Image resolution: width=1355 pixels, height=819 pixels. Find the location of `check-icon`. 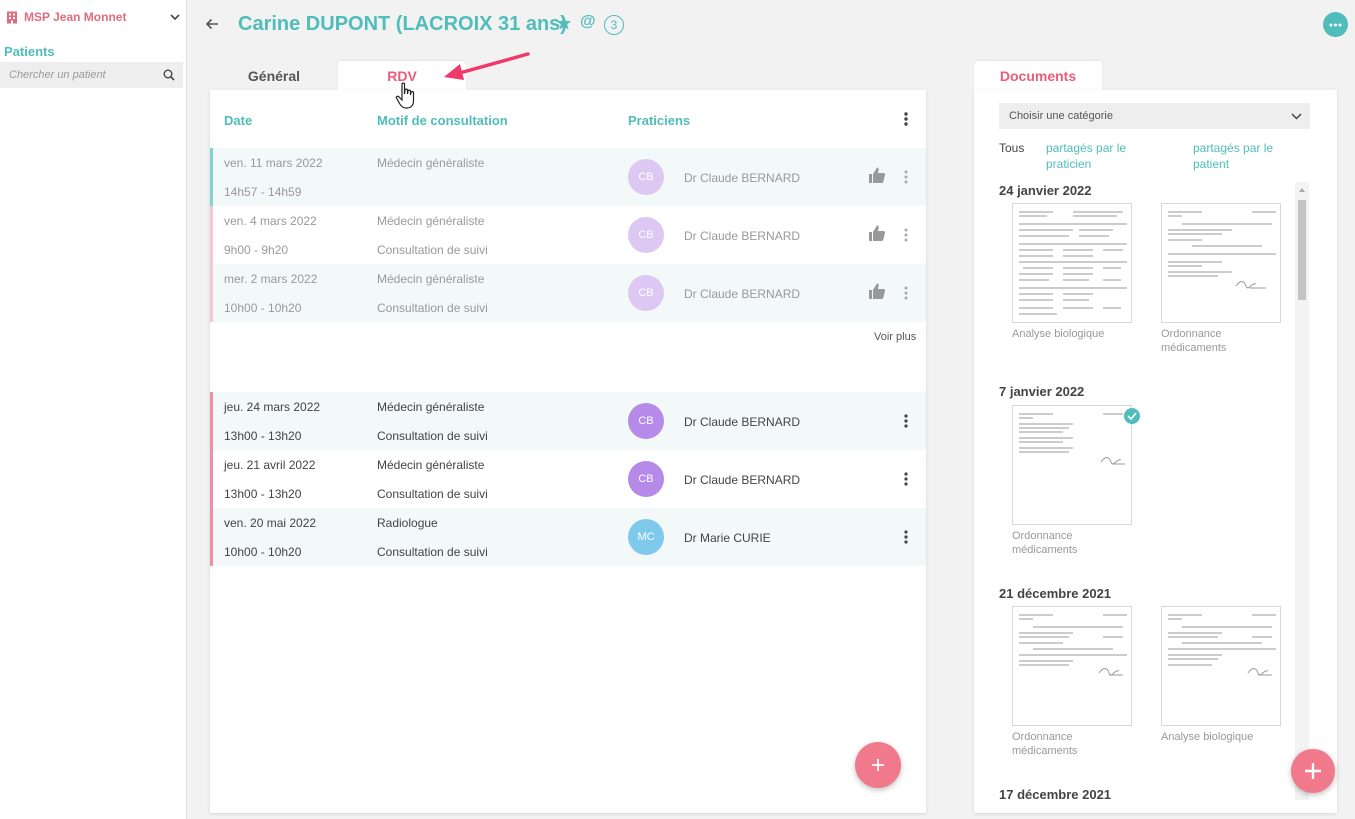

check-icon is located at coordinates (1132, 416).